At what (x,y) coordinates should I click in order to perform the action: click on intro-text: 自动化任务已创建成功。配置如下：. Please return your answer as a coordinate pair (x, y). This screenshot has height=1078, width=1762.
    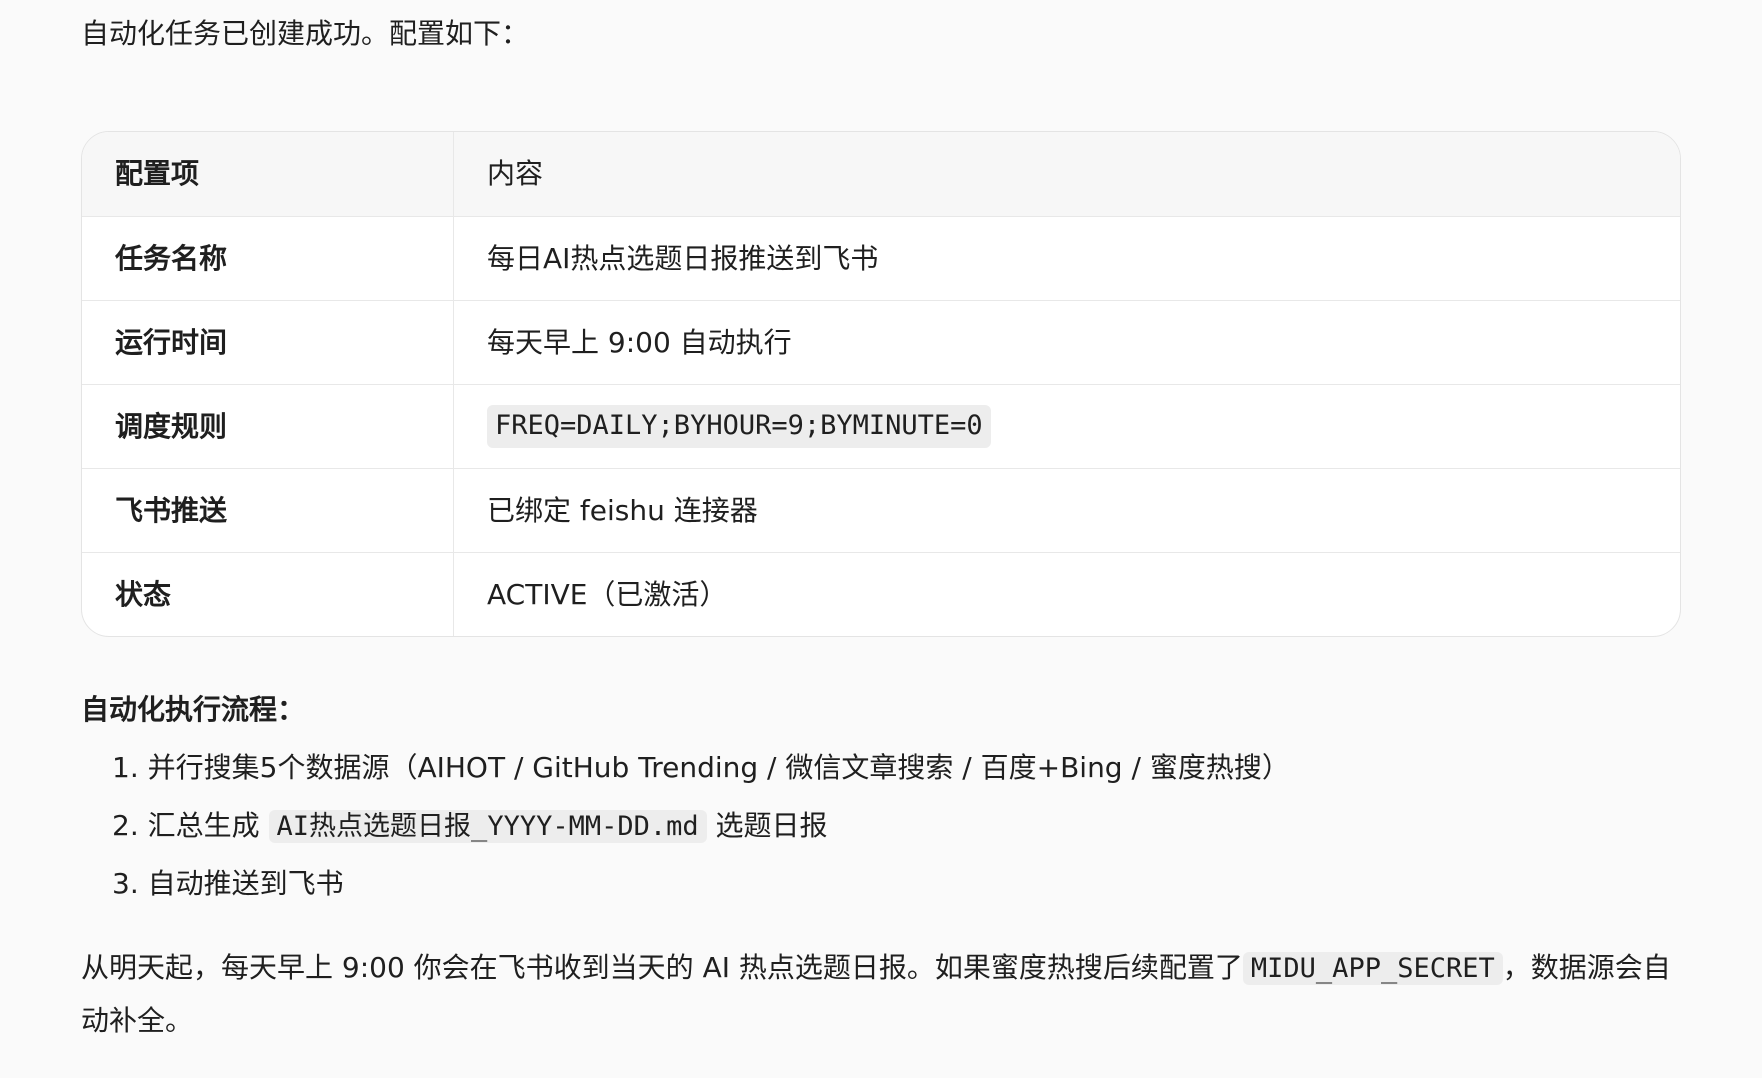
    Looking at the image, I should click on (305, 33).